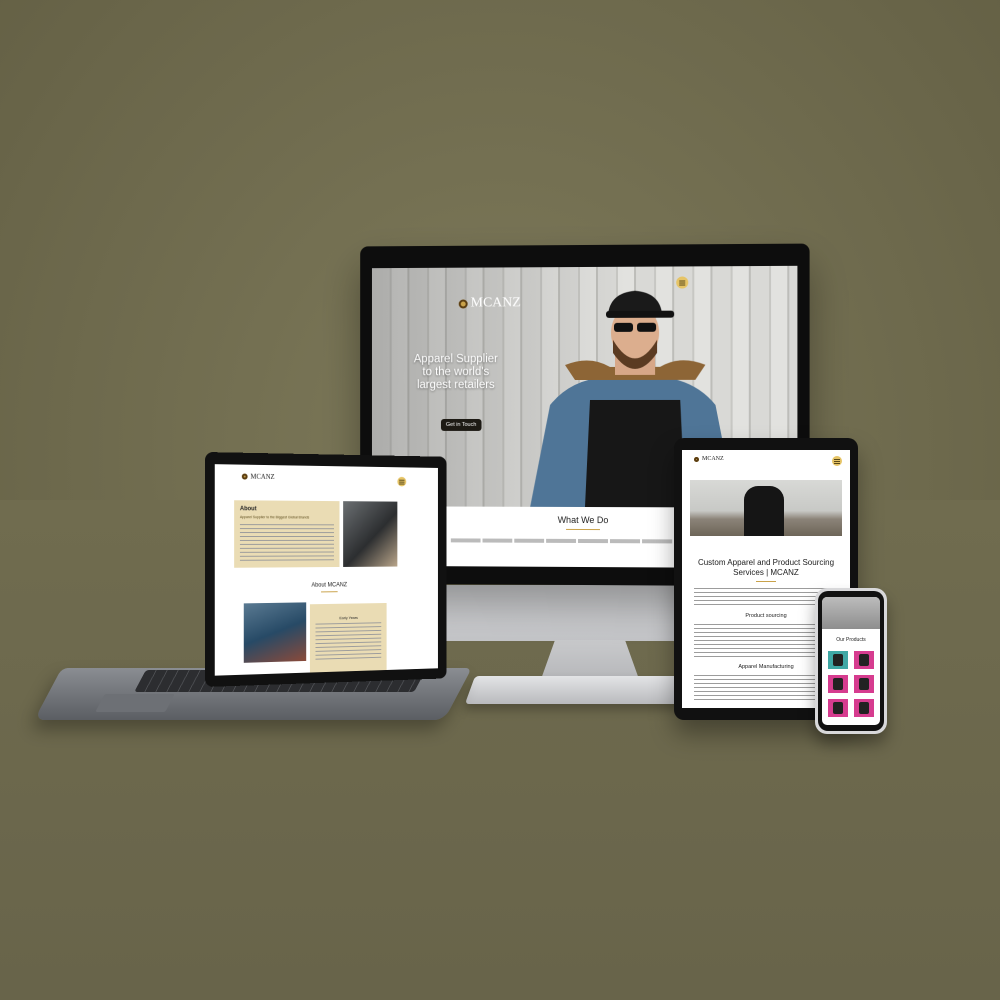 The width and height of the screenshot is (1000, 1000). I want to click on imac-logo: MCANZ, so click(489, 303).